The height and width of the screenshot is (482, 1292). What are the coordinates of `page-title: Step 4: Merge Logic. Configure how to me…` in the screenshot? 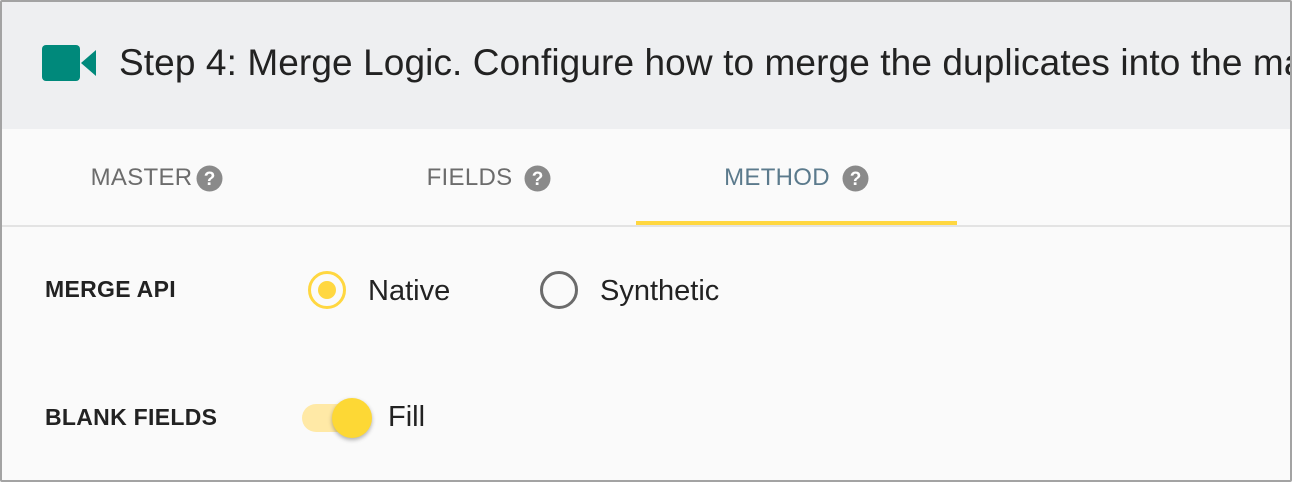 It's located at (704, 62).